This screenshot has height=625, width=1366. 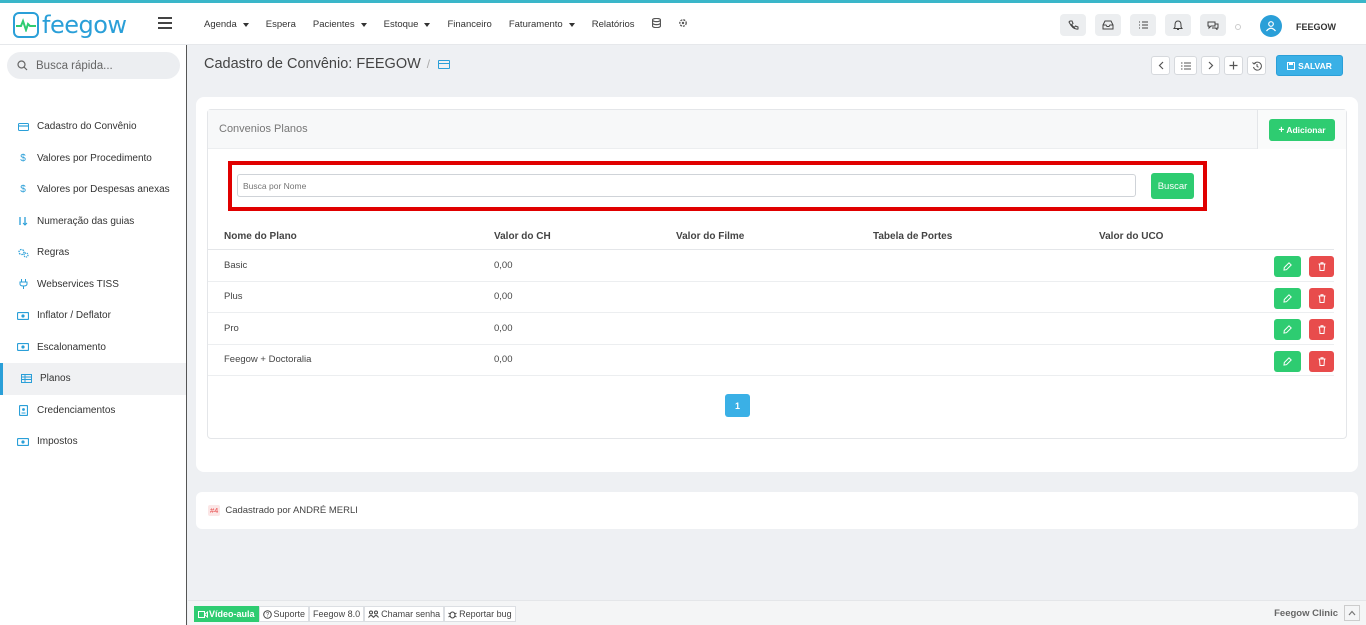 What do you see at coordinates (480, 614) in the screenshot?
I see `report-bug-button: Reportar bug` at bounding box center [480, 614].